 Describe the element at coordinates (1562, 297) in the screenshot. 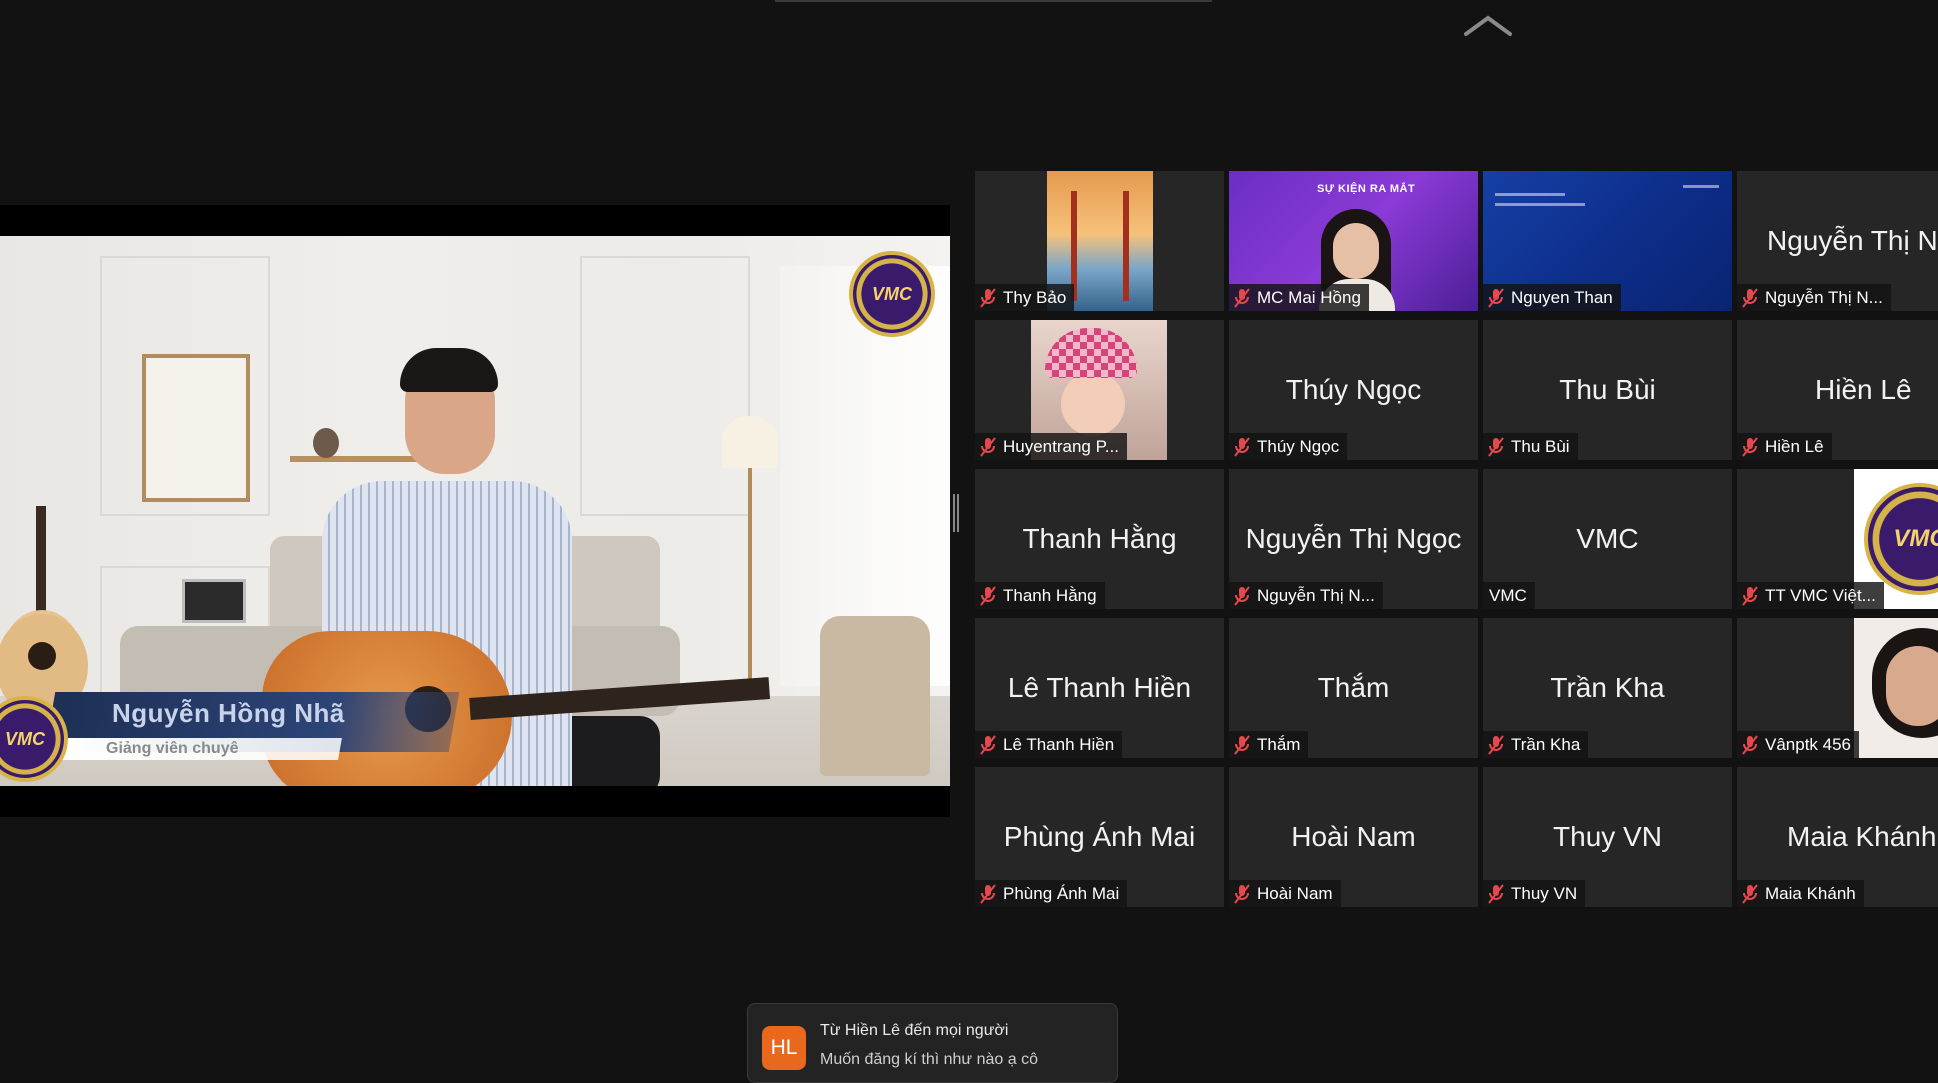

I see `participant-name: Nguyen Than` at that location.